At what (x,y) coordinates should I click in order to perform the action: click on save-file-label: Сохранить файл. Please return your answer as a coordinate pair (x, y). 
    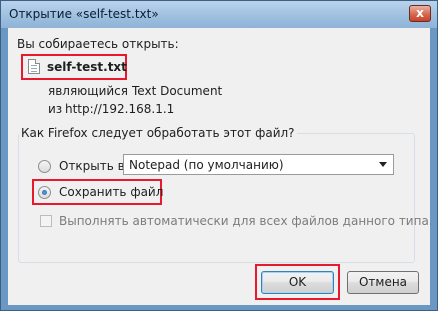
    Looking at the image, I should click on (111, 192).